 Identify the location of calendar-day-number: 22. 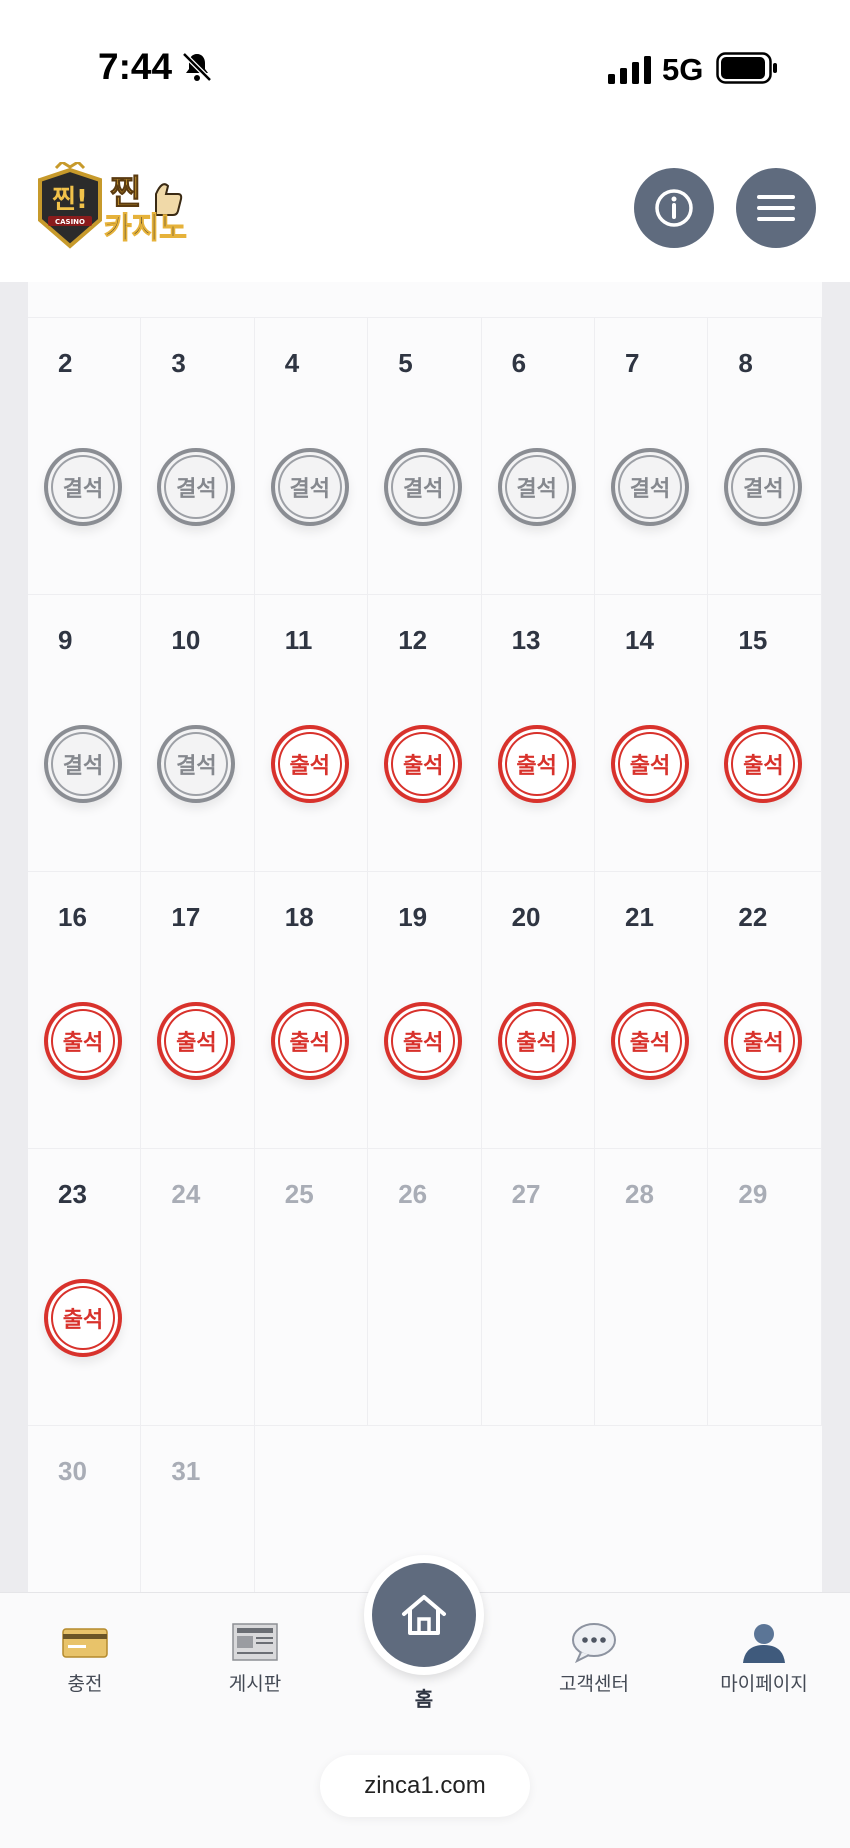
(753, 917).